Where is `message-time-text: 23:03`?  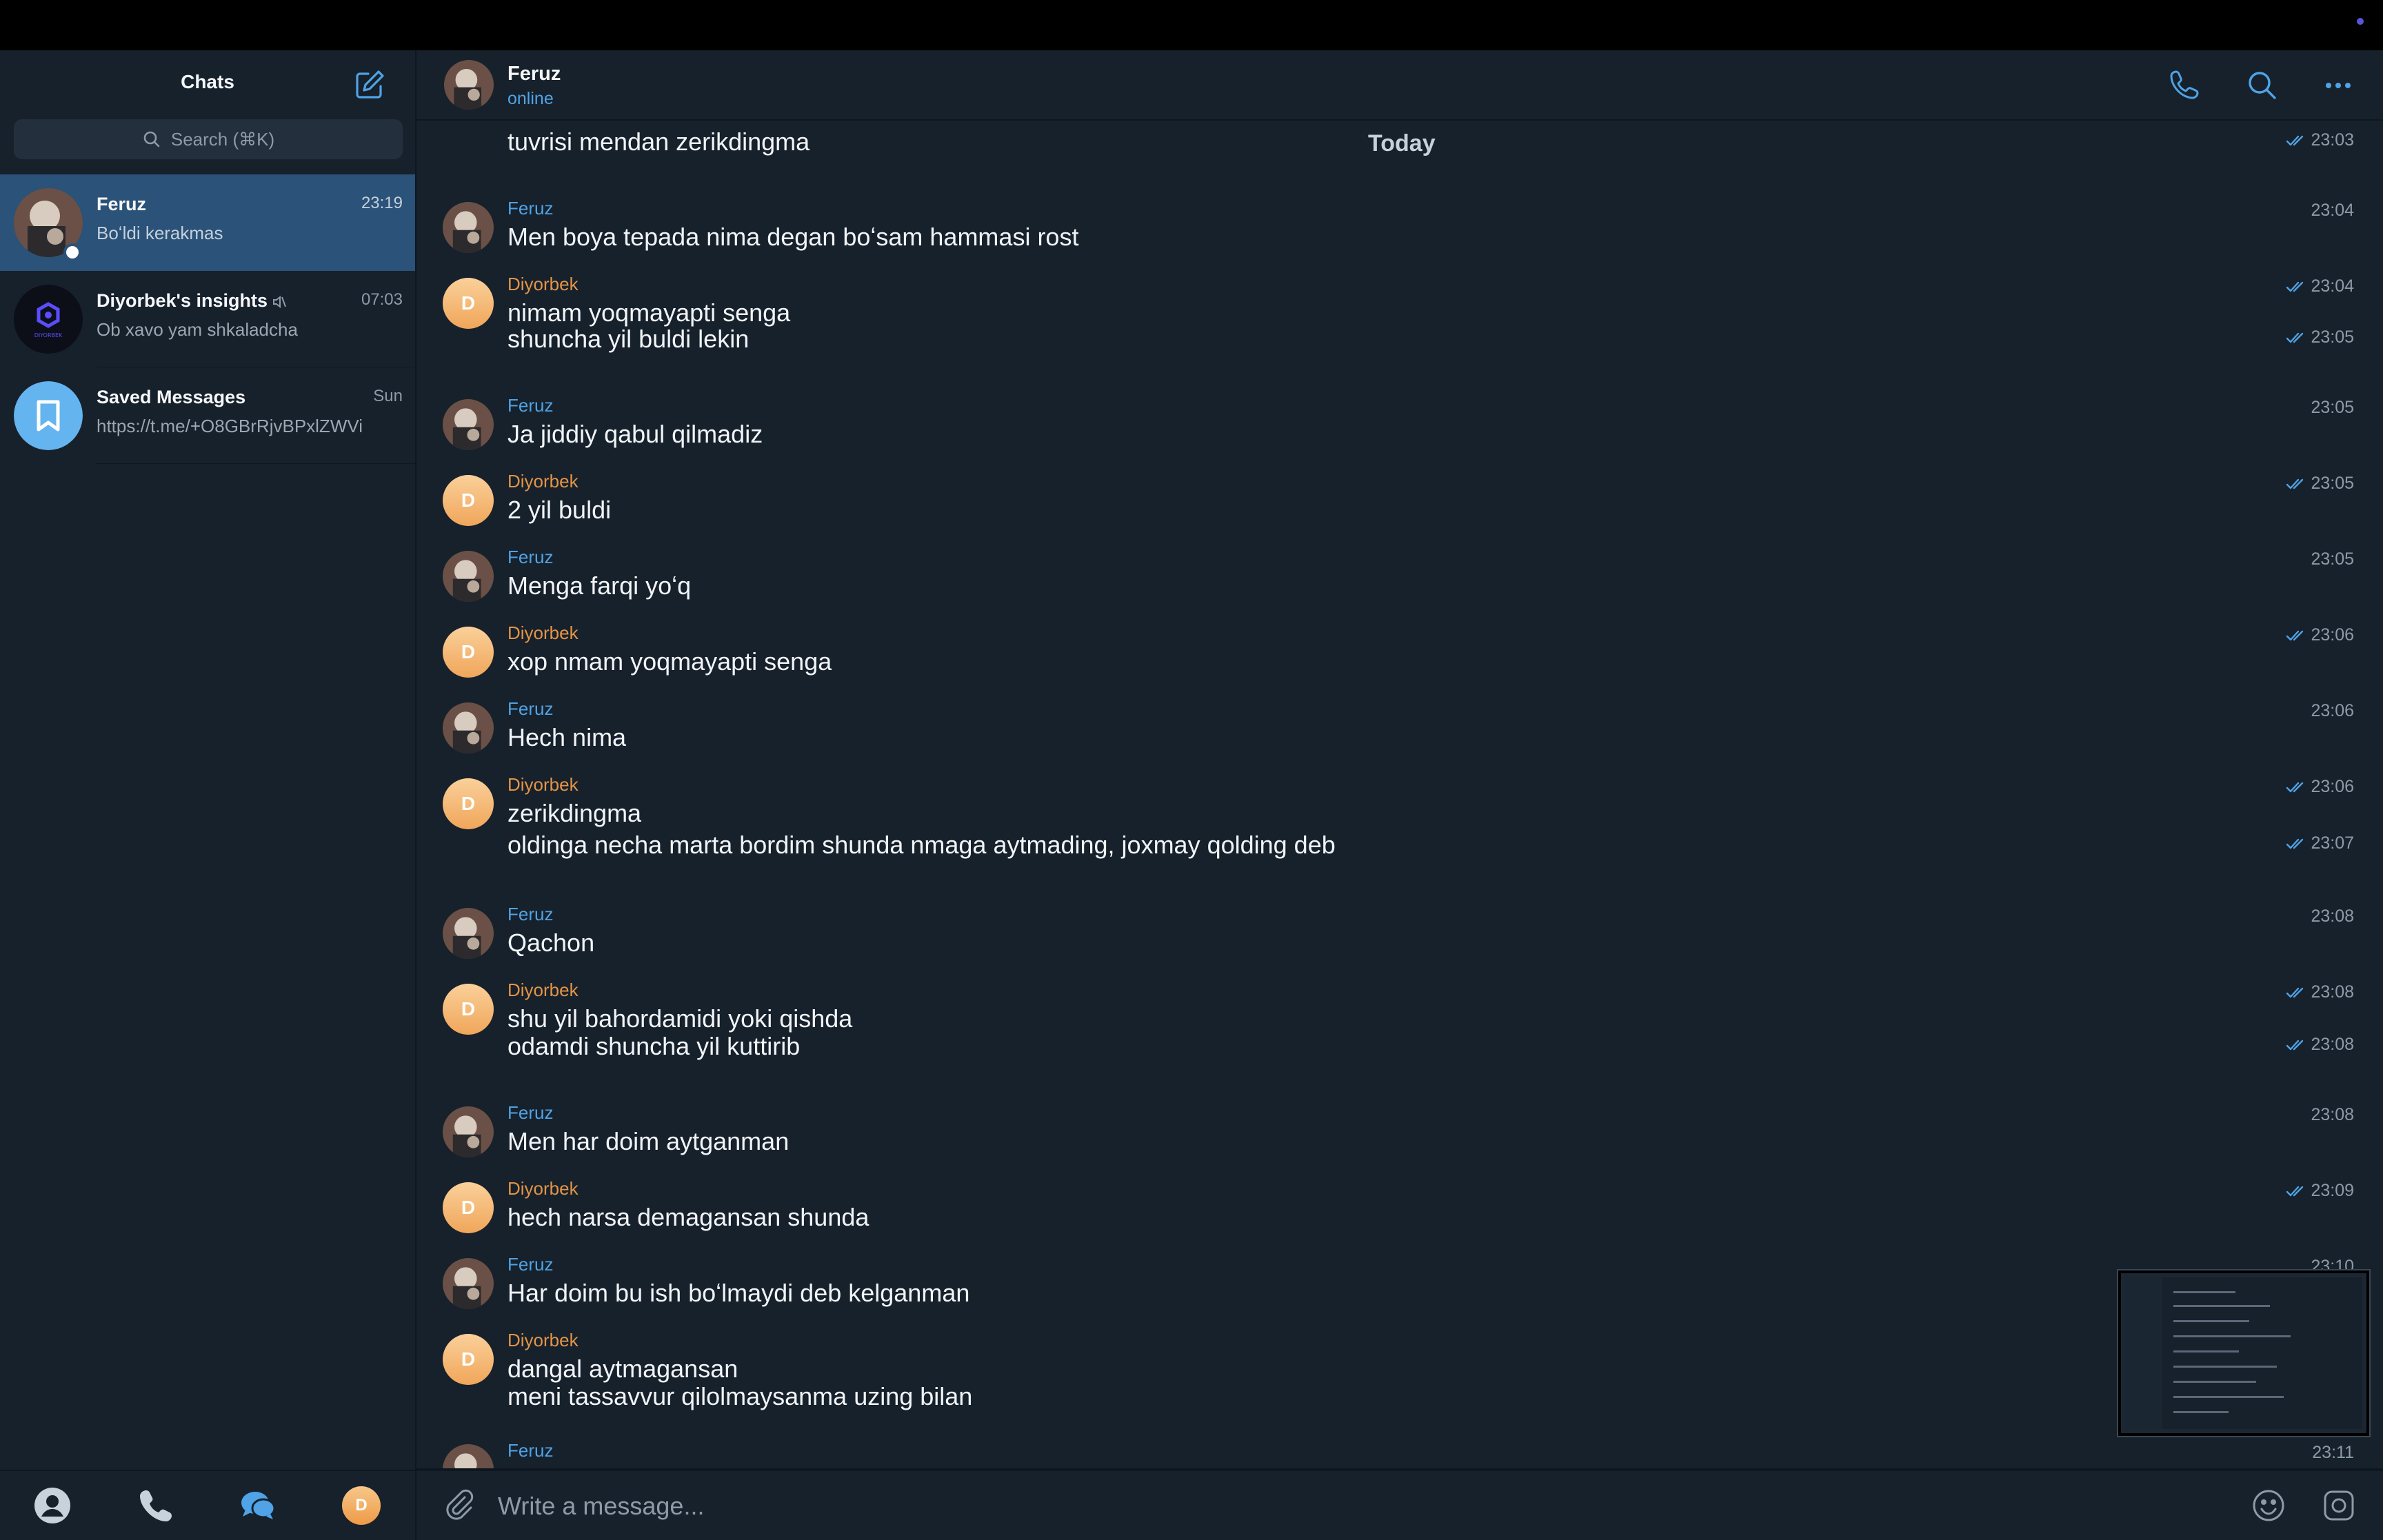
message-time-text: 23:03 is located at coordinates (2332, 140).